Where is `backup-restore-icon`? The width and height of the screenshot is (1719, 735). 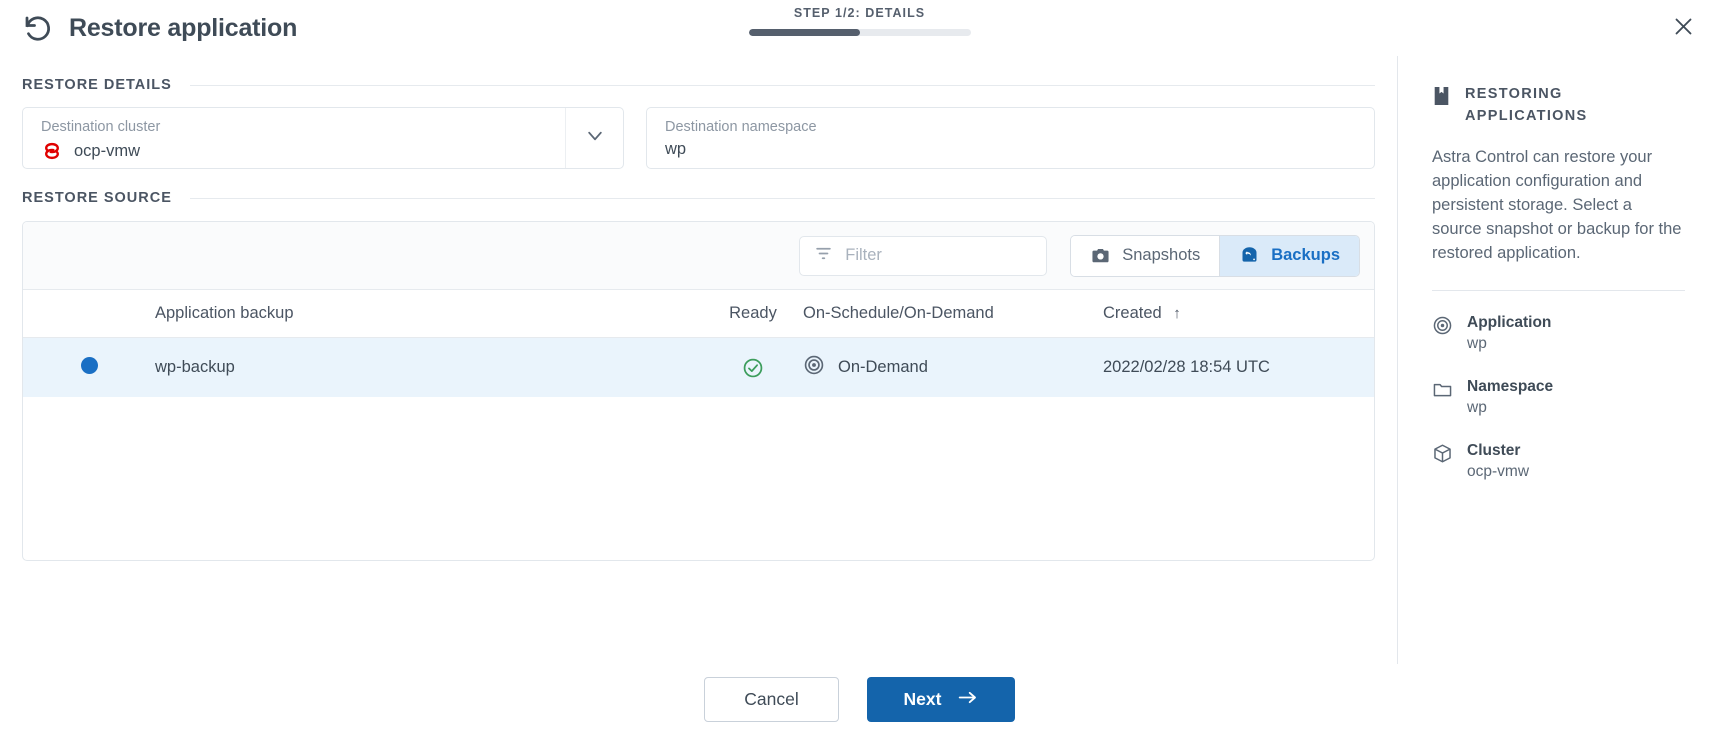
backup-restore-icon is located at coordinates (1249, 255).